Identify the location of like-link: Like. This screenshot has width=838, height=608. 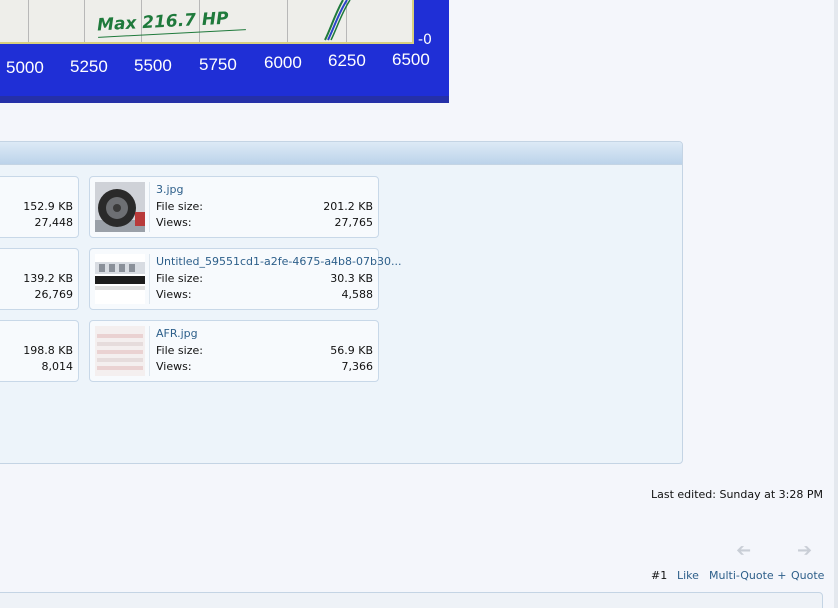
(688, 575).